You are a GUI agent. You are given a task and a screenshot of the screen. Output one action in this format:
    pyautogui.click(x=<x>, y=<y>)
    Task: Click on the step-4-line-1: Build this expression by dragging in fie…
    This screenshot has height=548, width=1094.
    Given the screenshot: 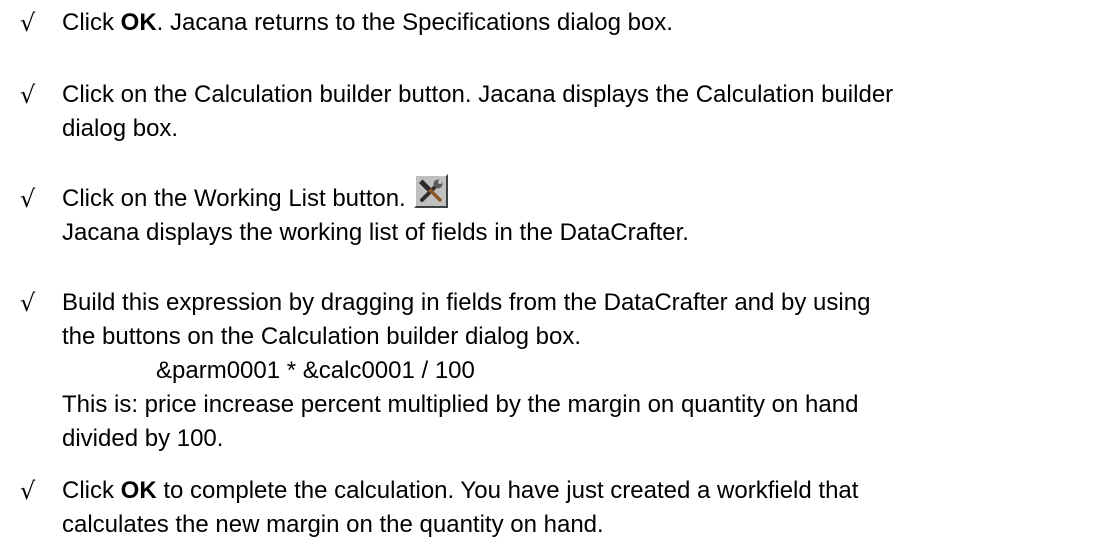 What is the action you would take?
    pyautogui.click(x=466, y=302)
    